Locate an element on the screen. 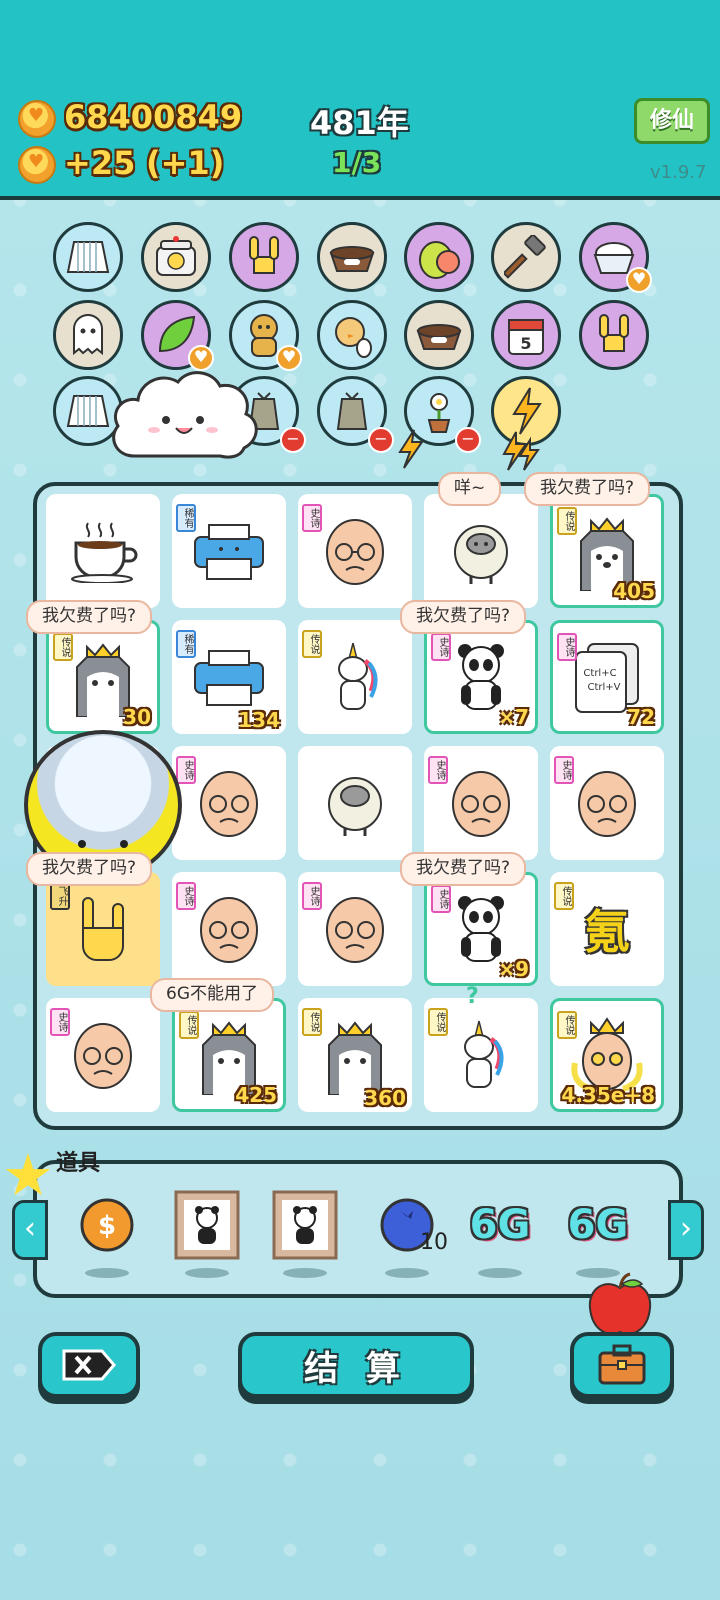 This screenshot has width=720, height=1600. card-panda: 史诗 ×9 is located at coordinates (481, 929).